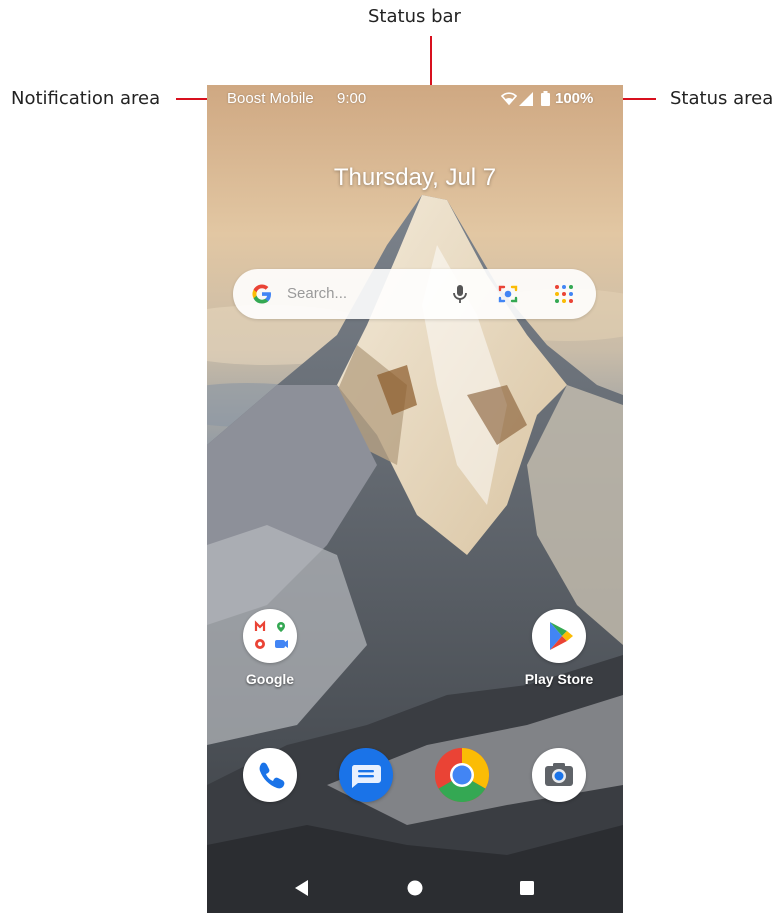  I want to click on google-folder-icon, so click(271, 634).